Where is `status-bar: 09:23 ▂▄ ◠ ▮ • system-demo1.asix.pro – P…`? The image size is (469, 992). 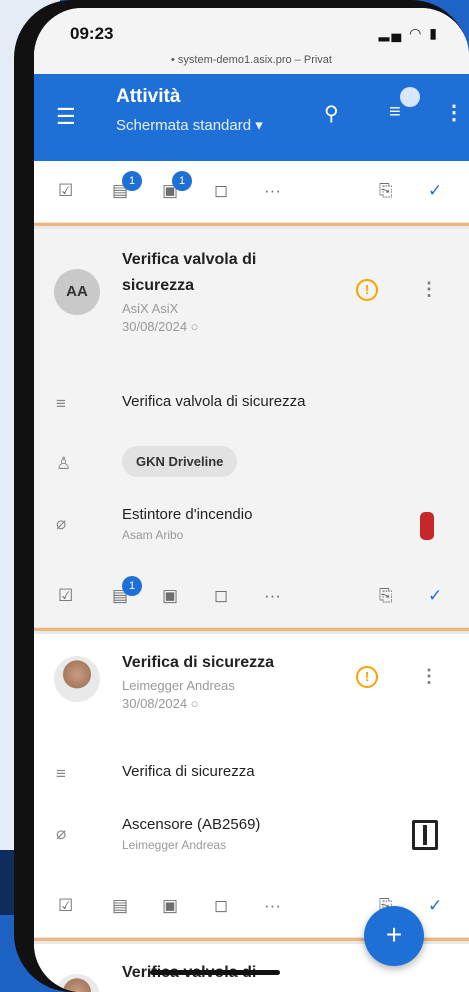
status-bar: 09:23 ▂▄ ◠ ▮ • system-demo1.asix.pro – P… is located at coordinates (251, 41).